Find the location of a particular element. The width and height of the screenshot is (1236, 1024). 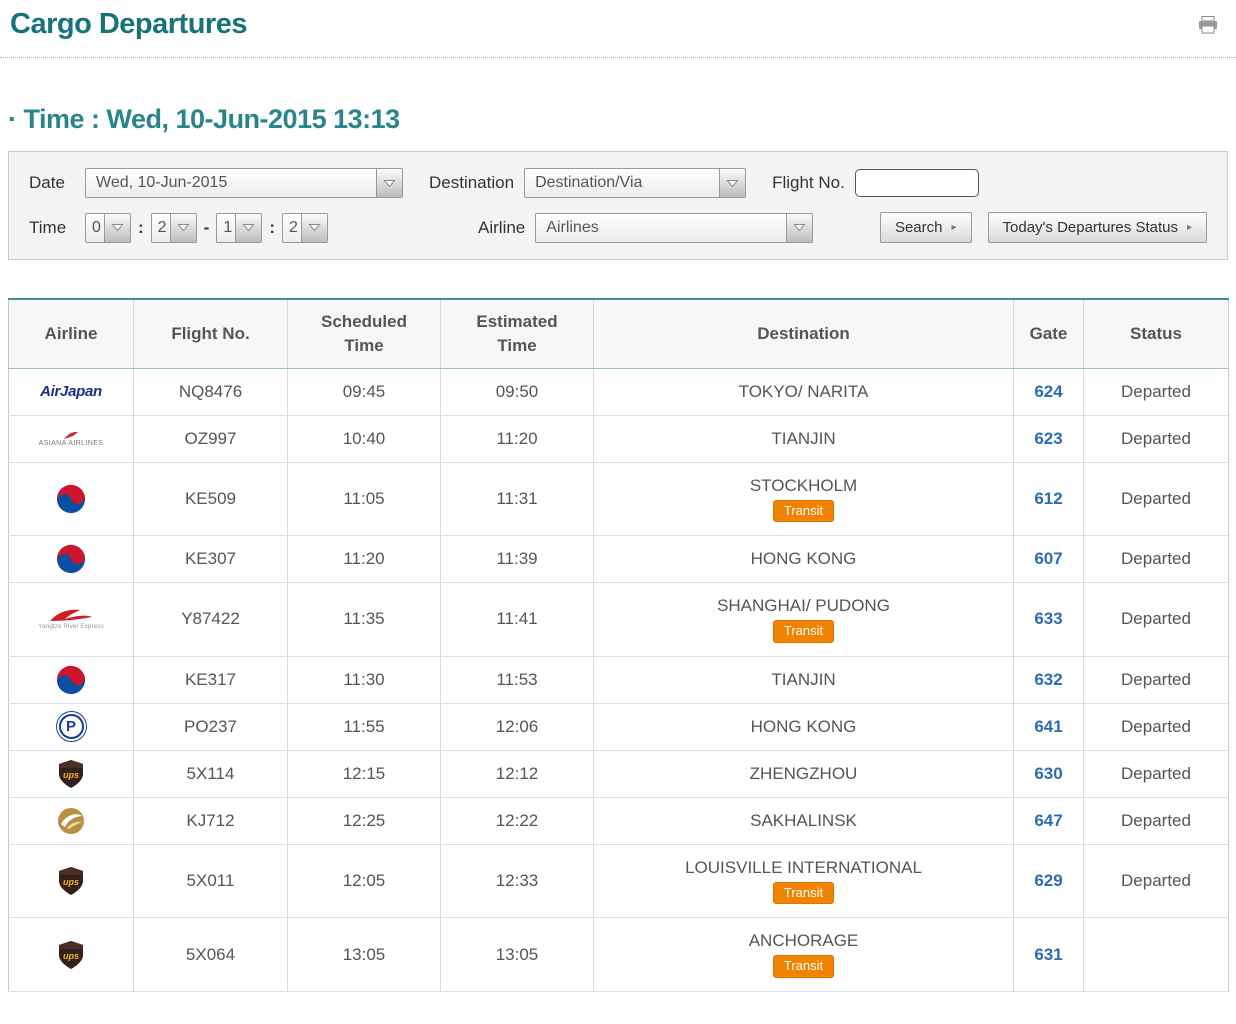

polar-logo: P is located at coordinates (71, 727).